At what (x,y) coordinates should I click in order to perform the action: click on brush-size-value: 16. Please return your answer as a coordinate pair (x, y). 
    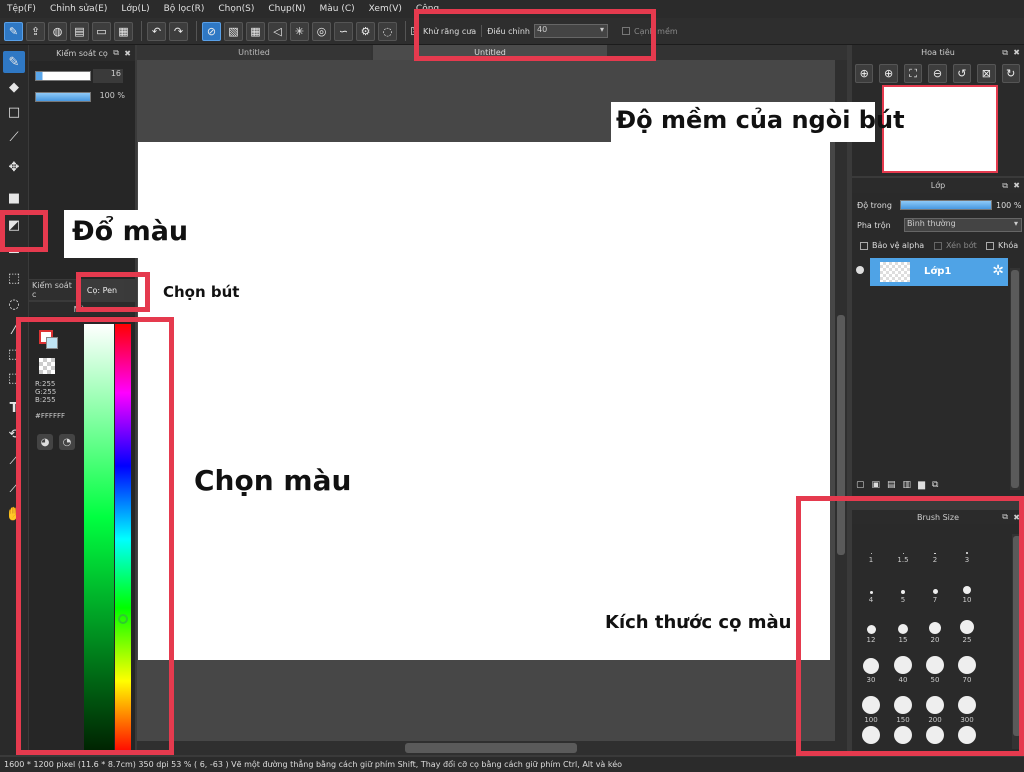
    Looking at the image, I should click on (108, 76).